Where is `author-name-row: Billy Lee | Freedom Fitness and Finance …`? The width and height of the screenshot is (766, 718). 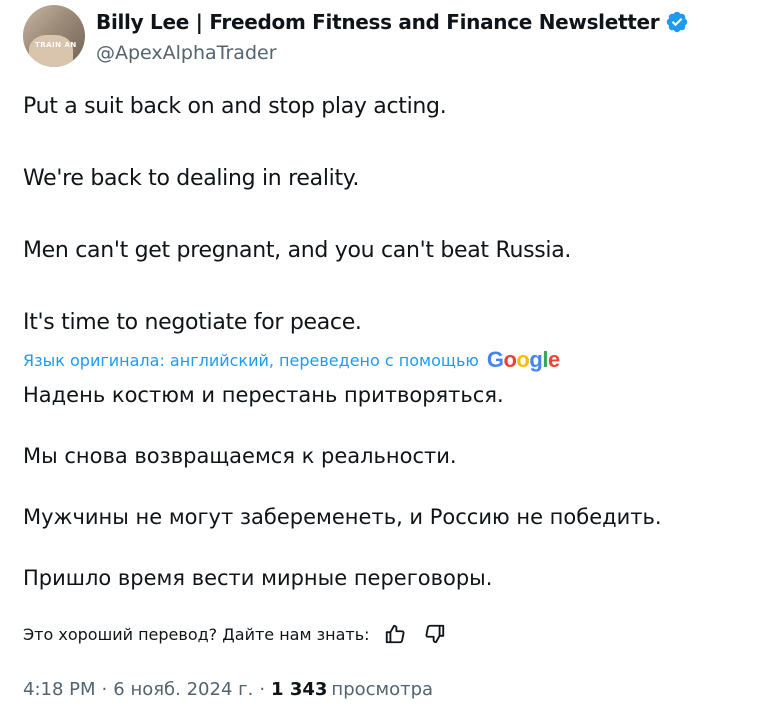
author-name-row: Billy Lee | Freedom Fitness and Finance … is located at coordinates (392, 22).